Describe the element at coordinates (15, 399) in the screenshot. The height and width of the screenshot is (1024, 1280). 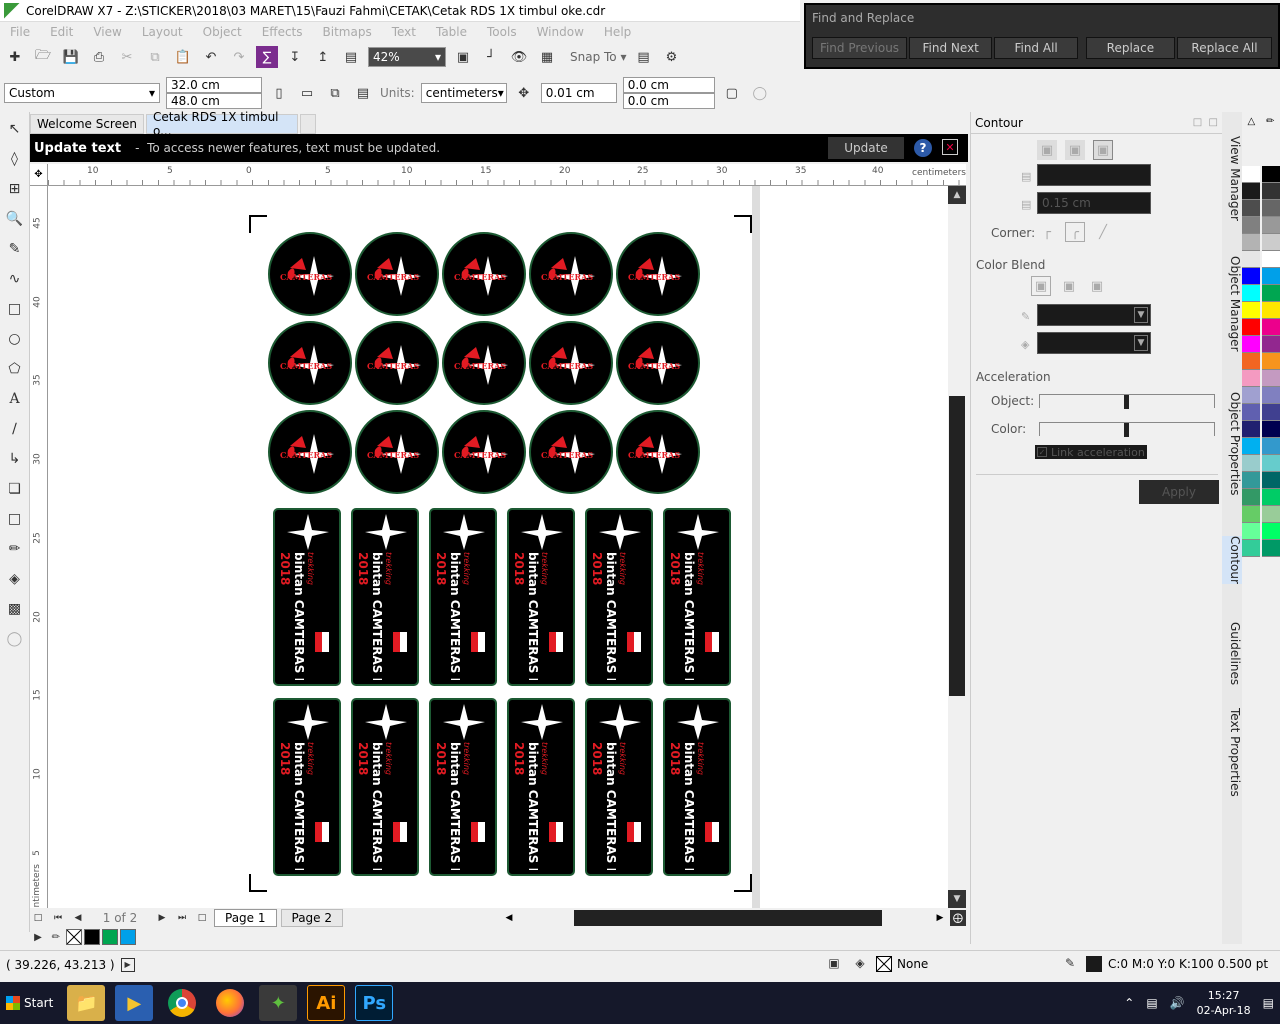
I see `text-tool-icon: A` at that location.